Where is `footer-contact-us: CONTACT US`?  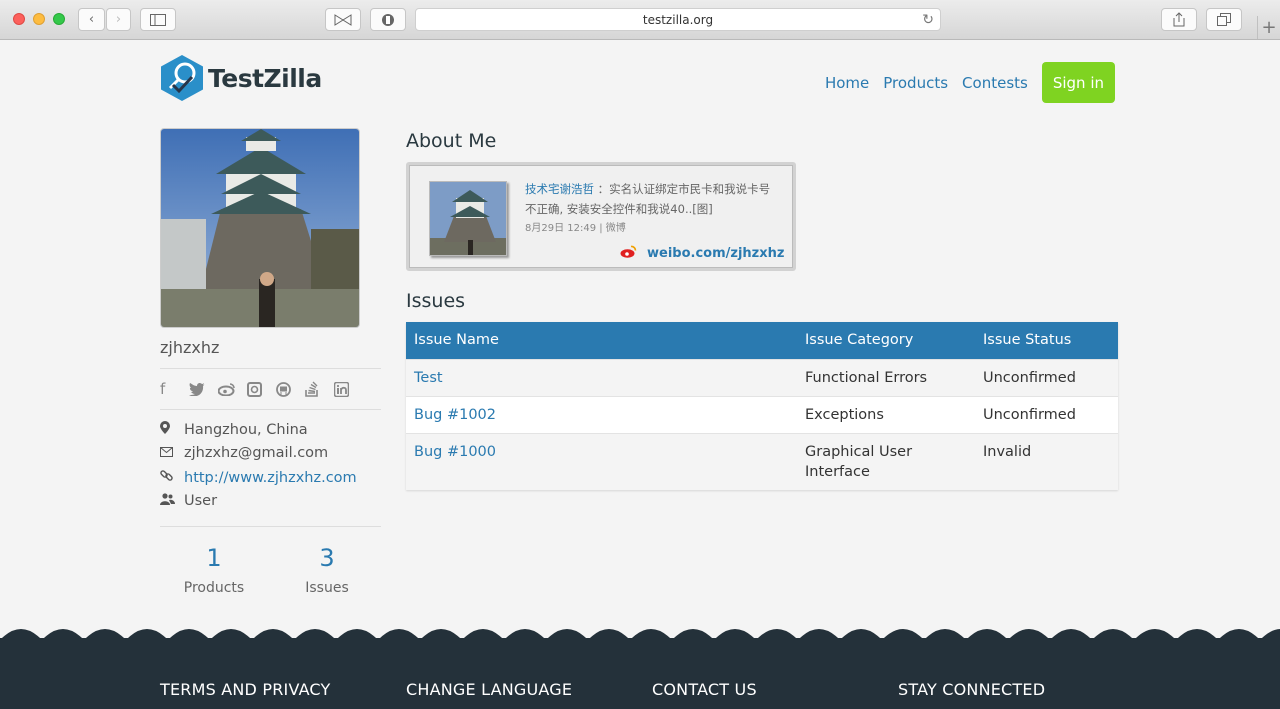
footer-contact-us: CONTACT US is located at coordinates (704, 689).